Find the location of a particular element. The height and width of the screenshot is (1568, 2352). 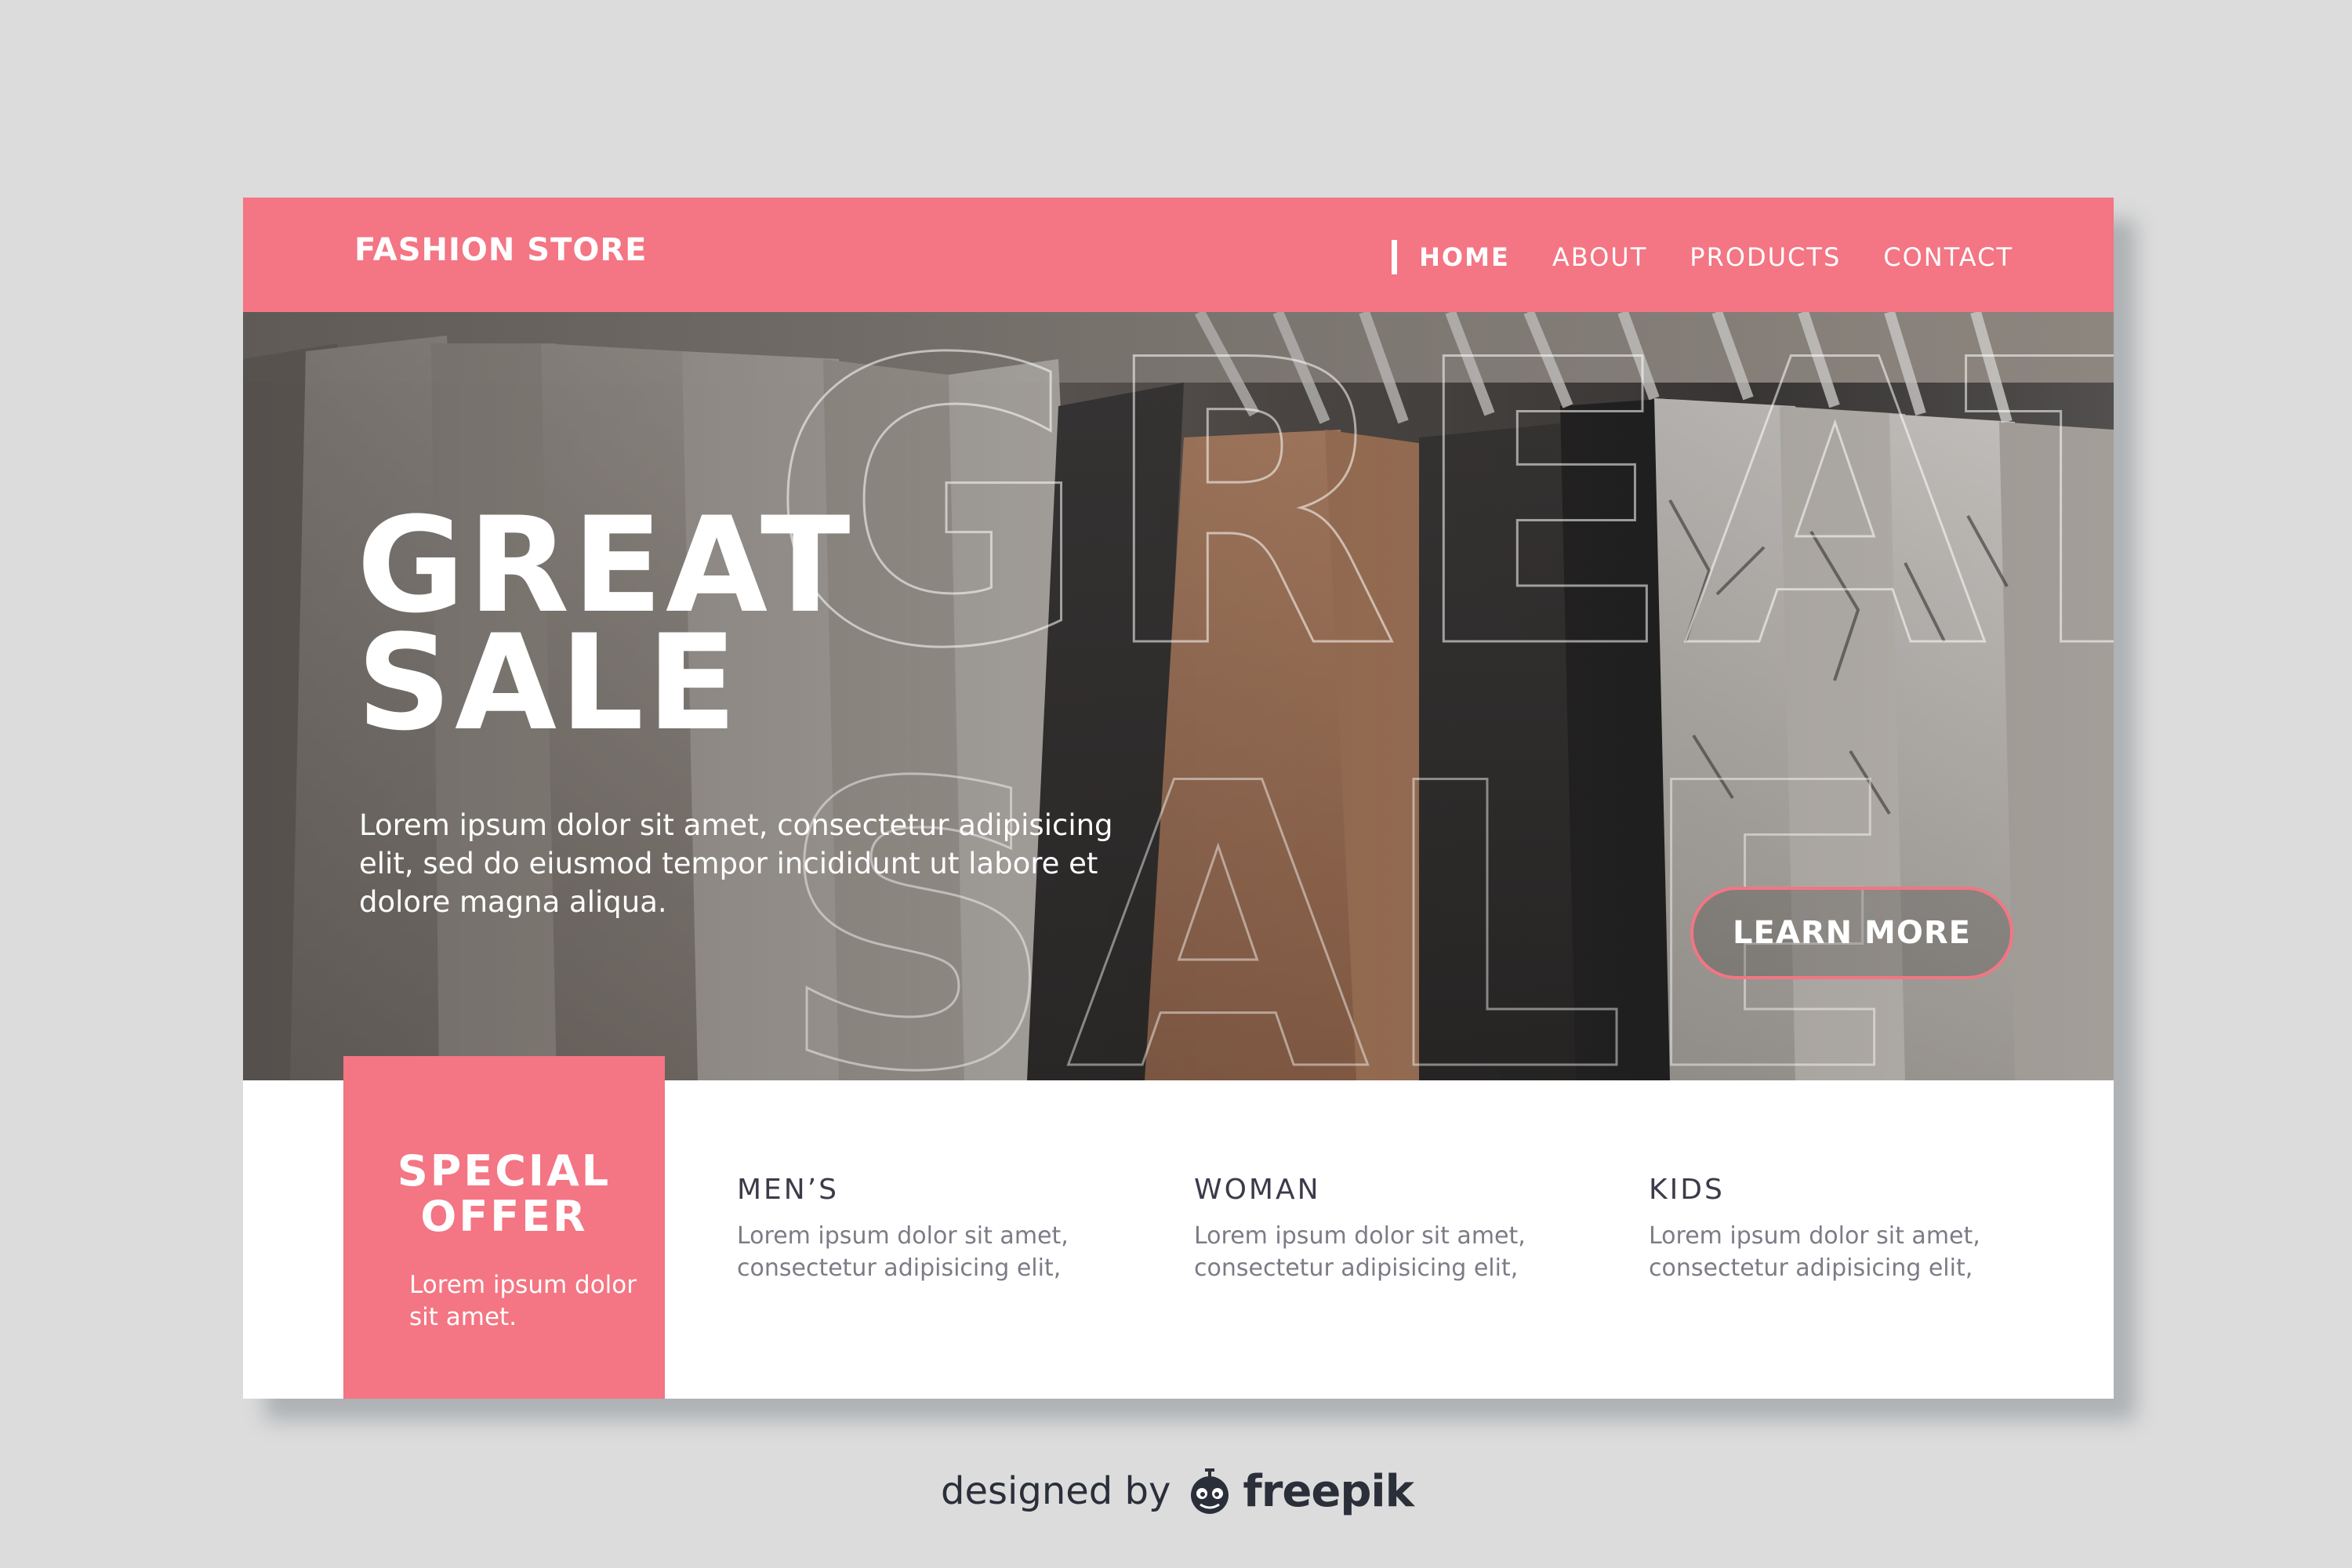

nav-products-link: PRODUCTS is located at coordinates (1765, 257).